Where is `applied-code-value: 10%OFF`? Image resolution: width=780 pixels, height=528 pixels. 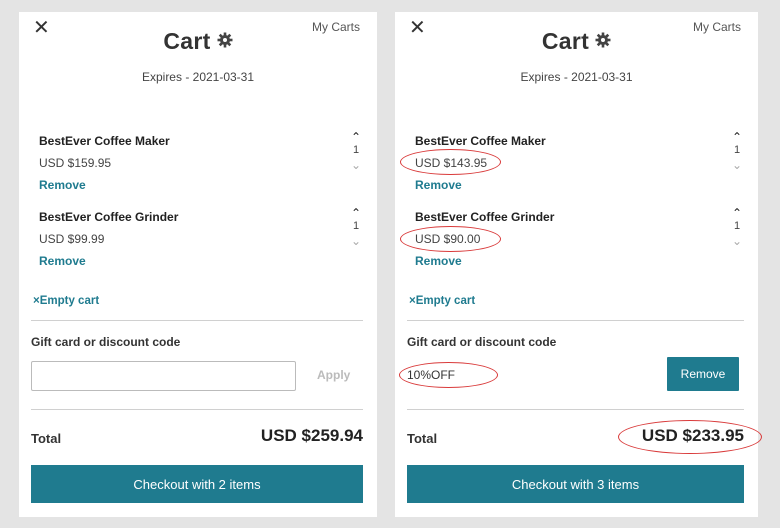
applied-code-value: 10%OFF is located at coordinates (431, 375).